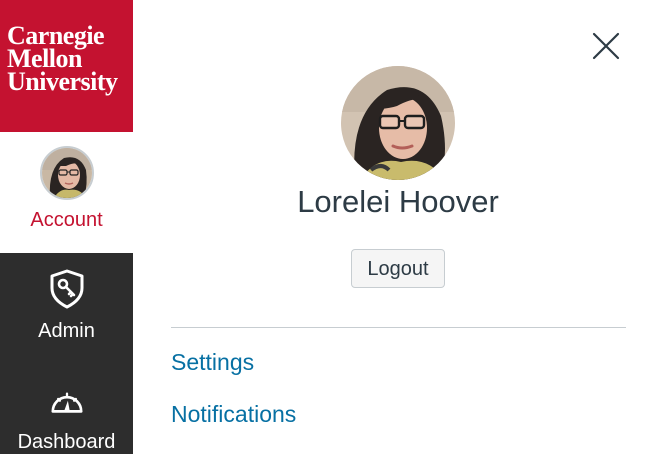 This screenshot has width=663, height=454. I want to click on dashboard-speedometer-icon, so click(66, 402).